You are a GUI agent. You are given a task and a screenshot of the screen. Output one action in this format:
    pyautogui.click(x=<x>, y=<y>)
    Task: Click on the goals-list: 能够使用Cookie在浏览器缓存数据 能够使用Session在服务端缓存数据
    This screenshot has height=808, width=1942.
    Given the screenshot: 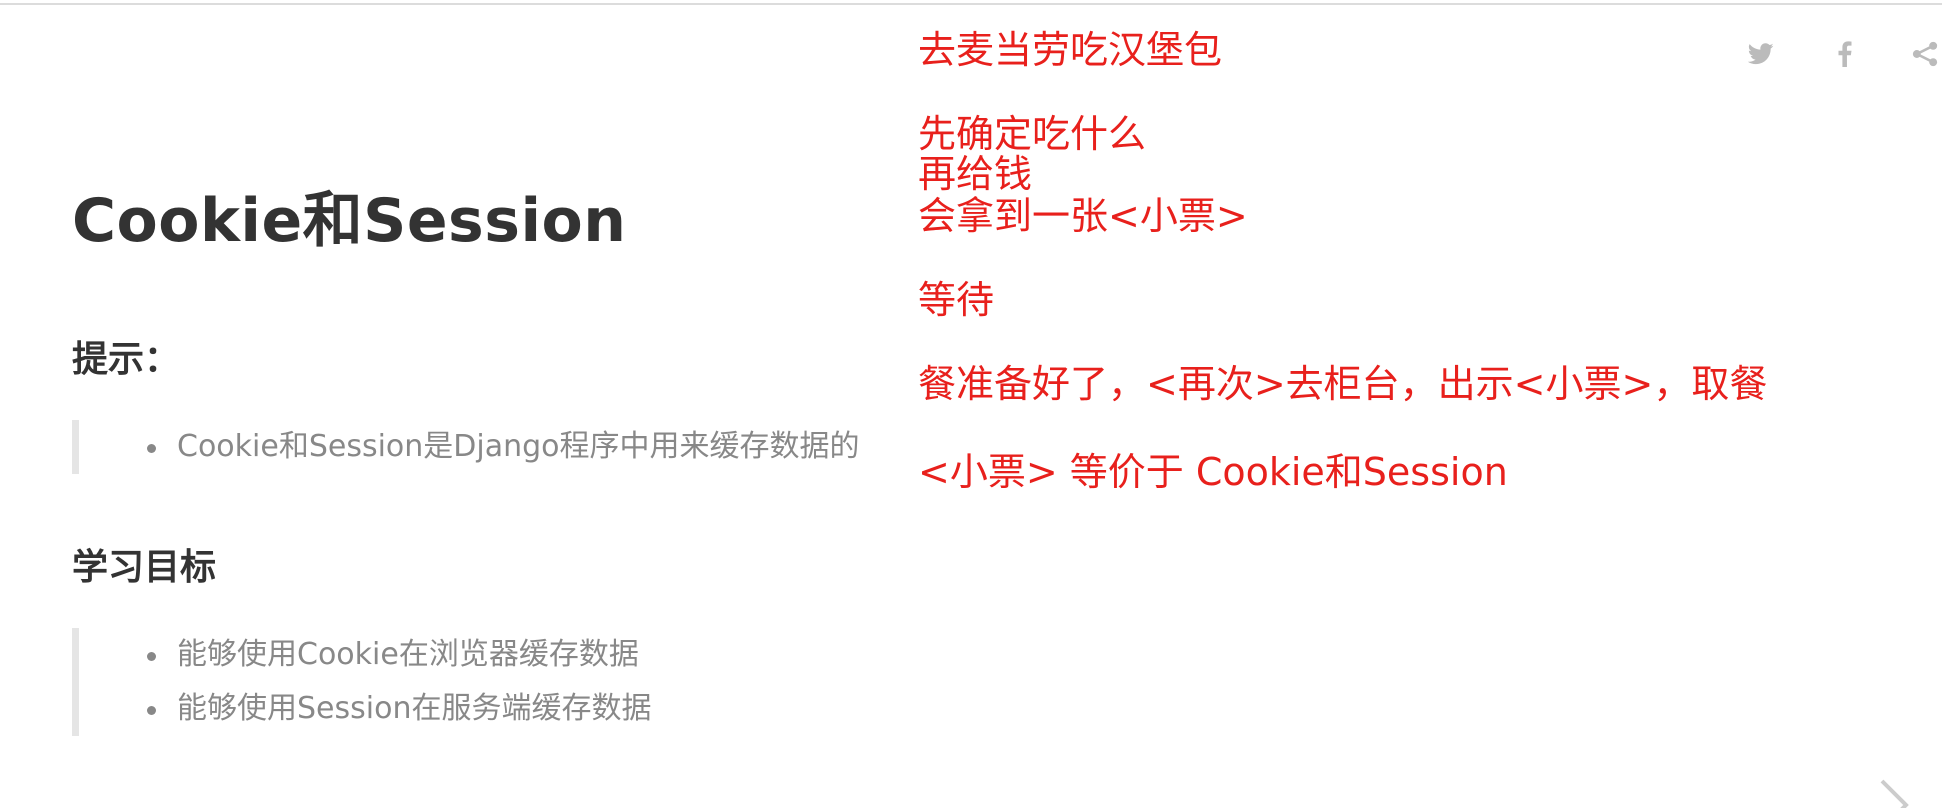 What is the action you would take?
    pyautogui.click(x=365, y=682)
    